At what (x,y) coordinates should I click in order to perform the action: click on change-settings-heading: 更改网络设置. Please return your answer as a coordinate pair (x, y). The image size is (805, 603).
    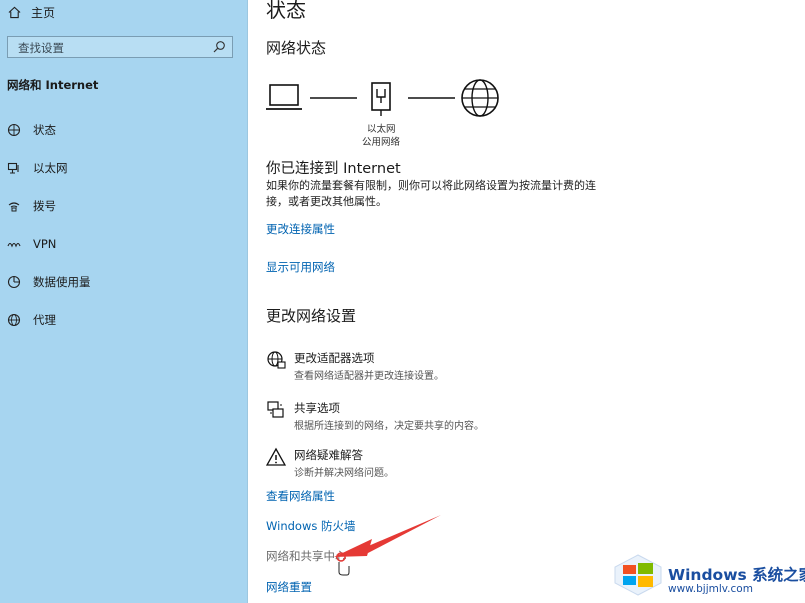
    Looking at the image, I should click on (311, 316).